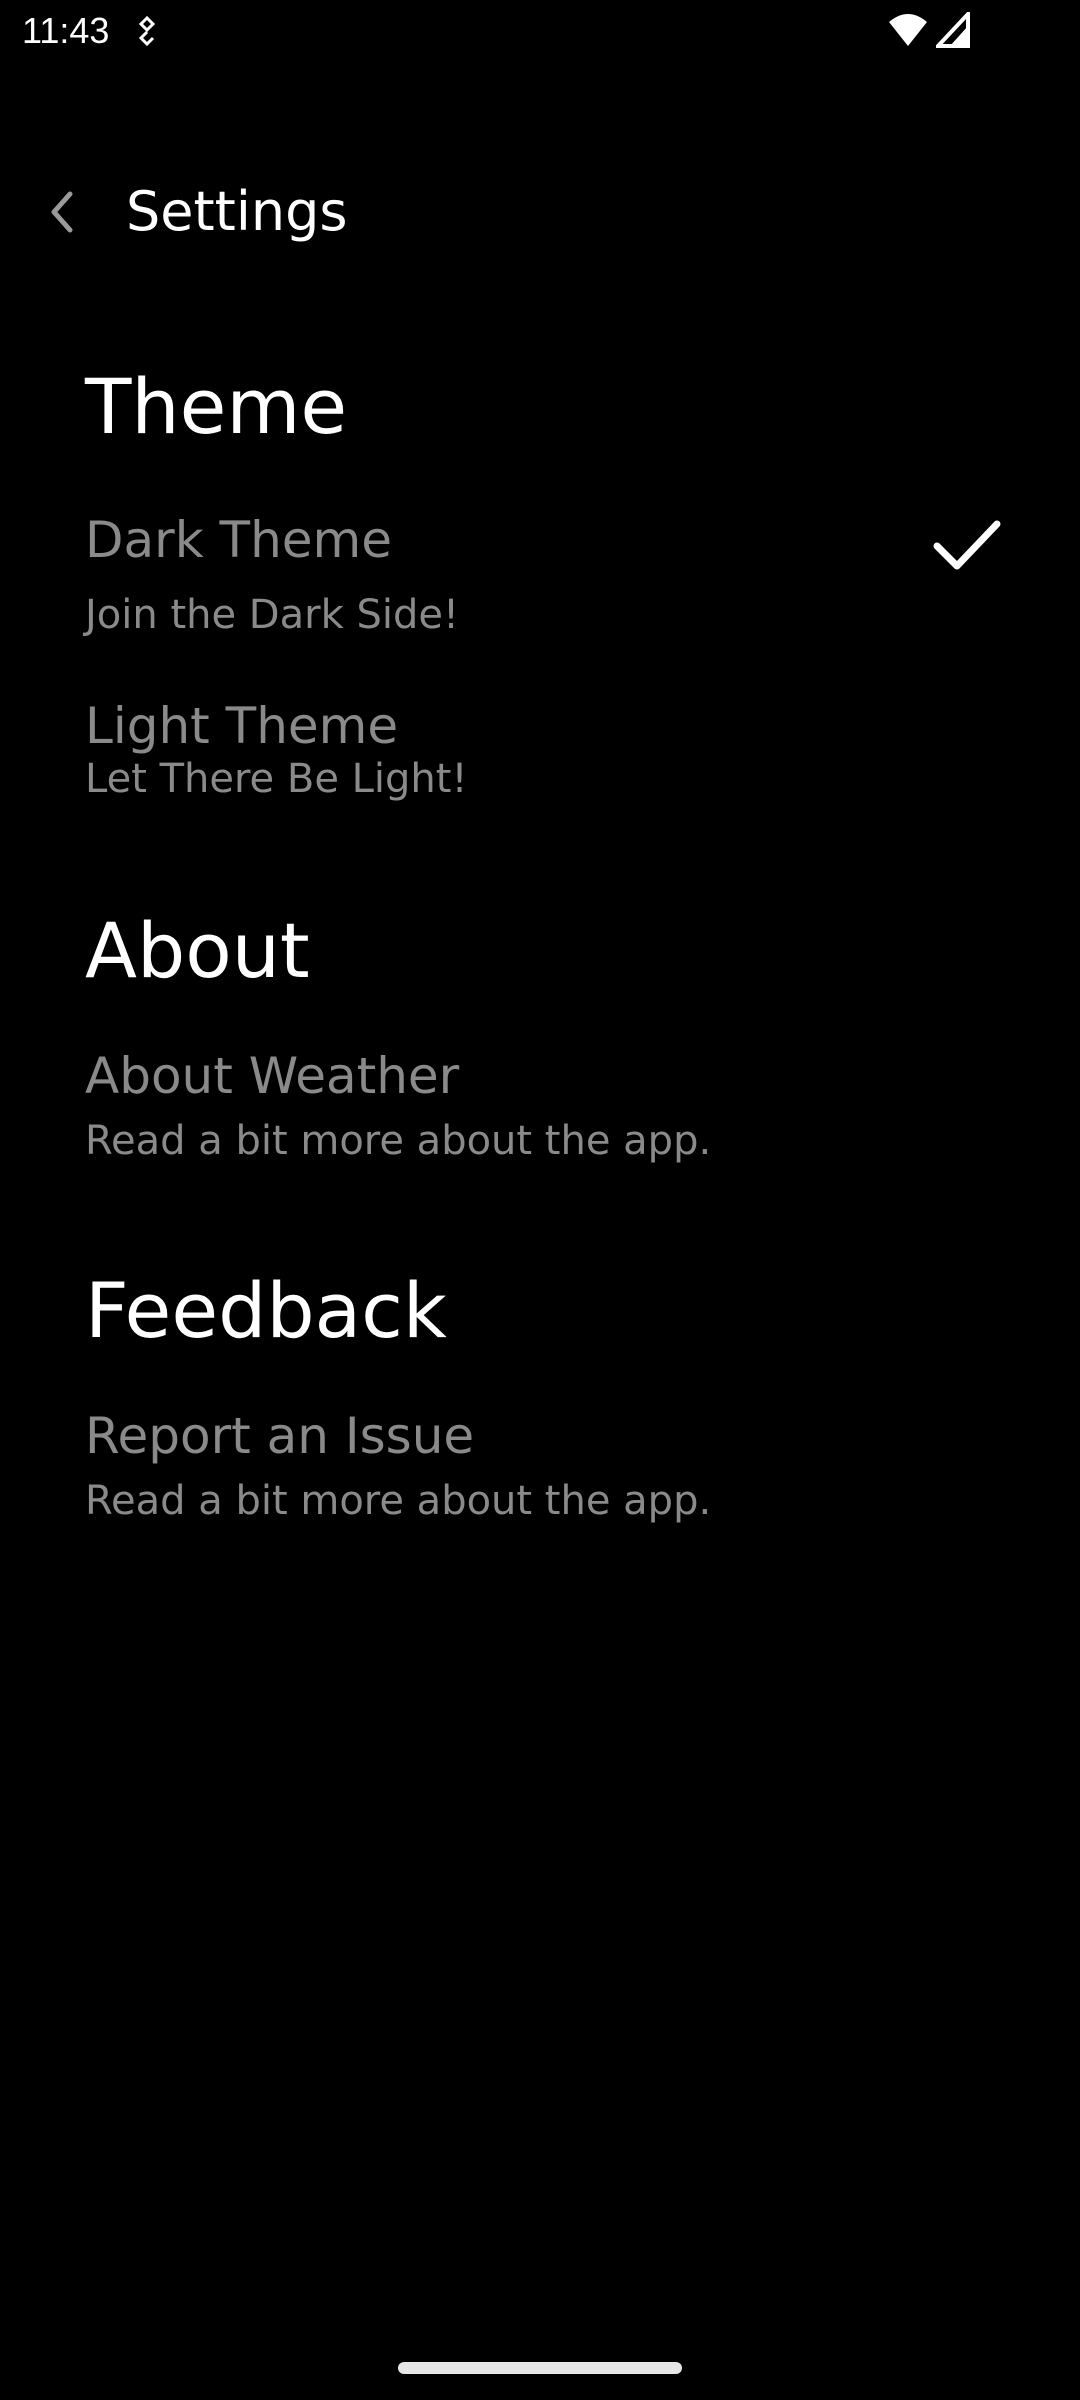  I want to click on setting-item-light-theme: Light Theme Let There Be Light!, so click(545, 750).